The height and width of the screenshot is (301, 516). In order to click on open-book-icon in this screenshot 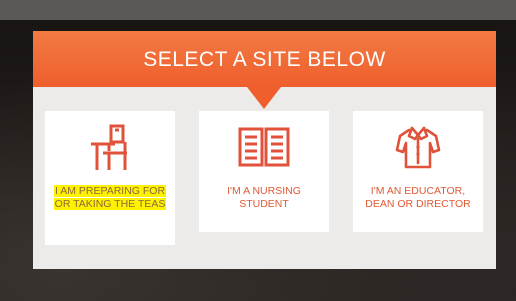, I will do `click(264, 148)`.